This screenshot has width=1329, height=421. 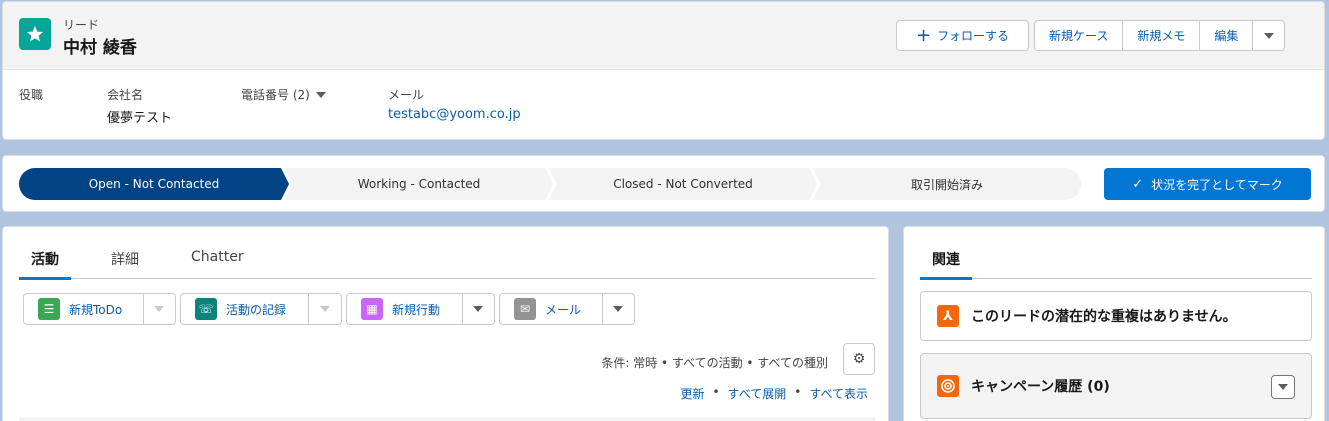 I want to click on follow-button: + フォローする, so click(x=962, y=35).